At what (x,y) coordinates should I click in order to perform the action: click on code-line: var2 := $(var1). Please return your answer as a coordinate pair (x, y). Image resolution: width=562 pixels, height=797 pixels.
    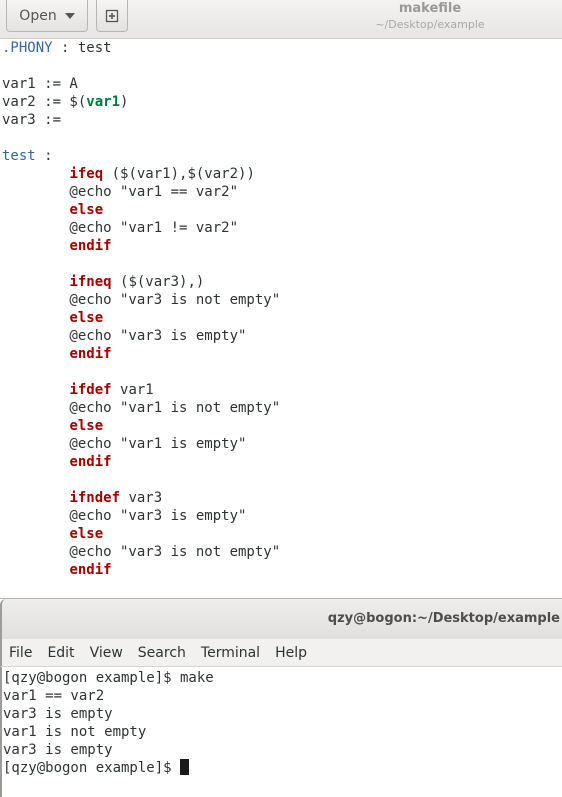
    Looking at the image, I should click on (65, 102).